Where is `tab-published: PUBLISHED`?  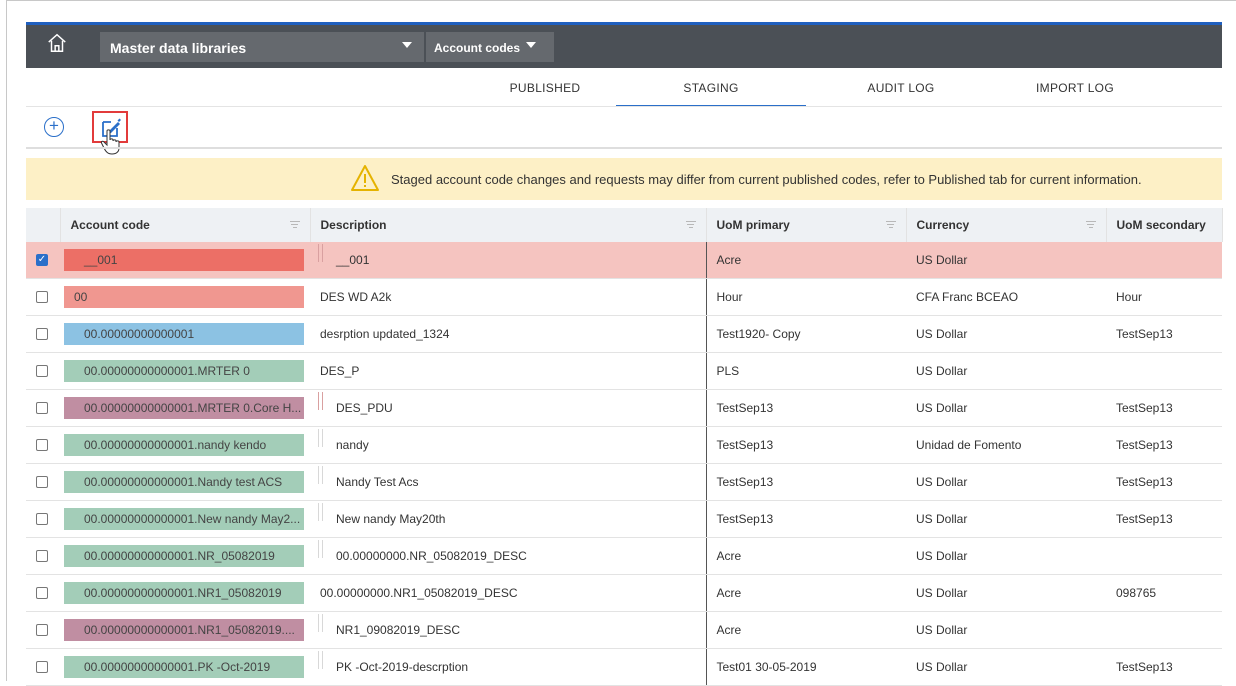 tab-published: PUBLISHED is located at coordinates (545, 88).